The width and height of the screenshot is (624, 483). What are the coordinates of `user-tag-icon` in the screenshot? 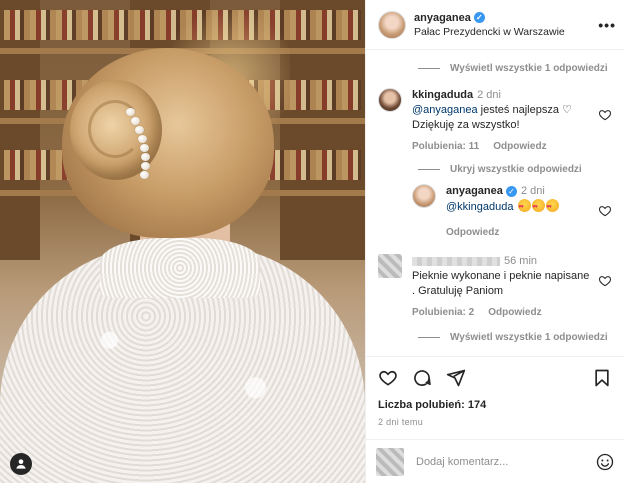 It's located at (21, 464).